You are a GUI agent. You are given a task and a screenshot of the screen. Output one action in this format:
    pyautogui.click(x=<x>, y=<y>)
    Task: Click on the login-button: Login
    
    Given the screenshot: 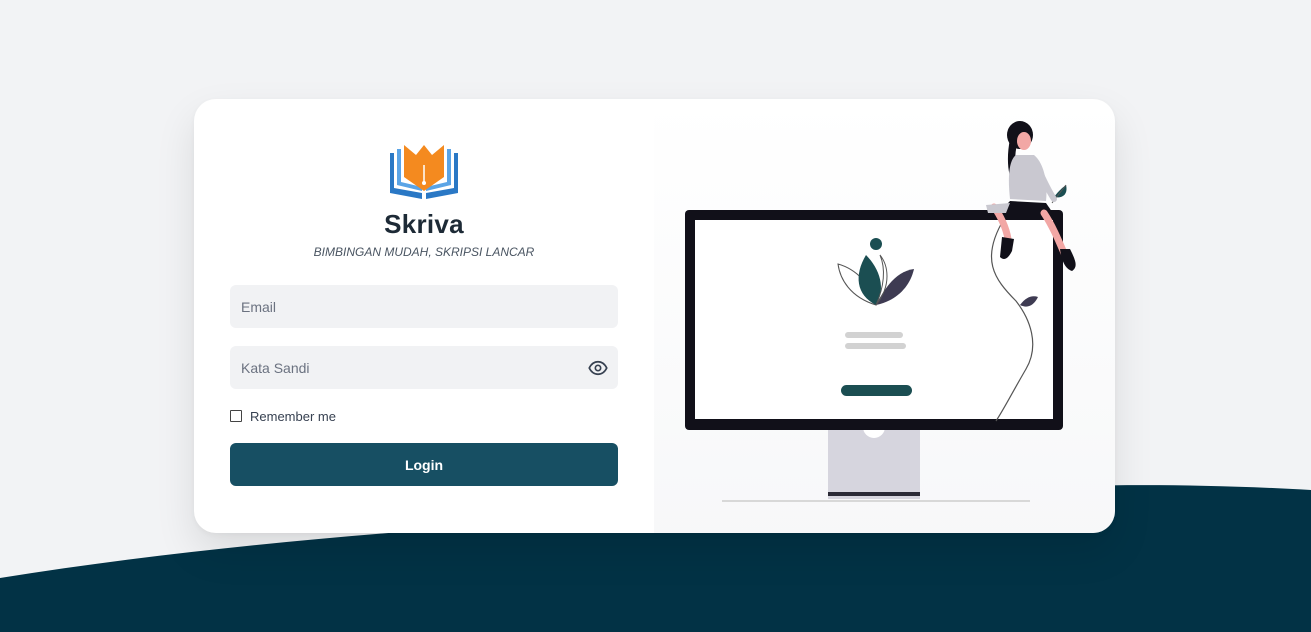 What is the action you would take?
    pyautogui.click(x=424, y=464)
    